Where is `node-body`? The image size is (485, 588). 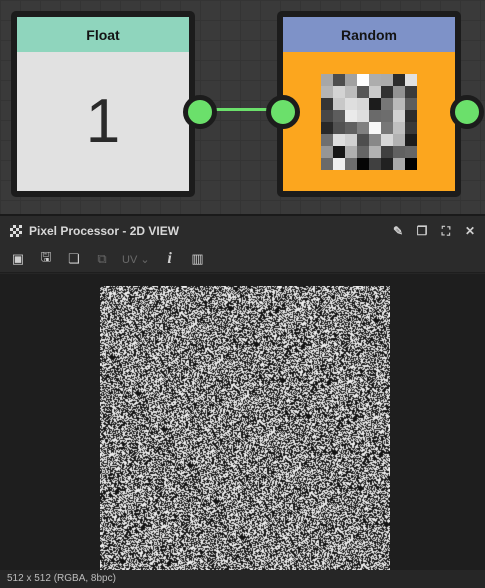
node-body is located at coordinates (369, 121).